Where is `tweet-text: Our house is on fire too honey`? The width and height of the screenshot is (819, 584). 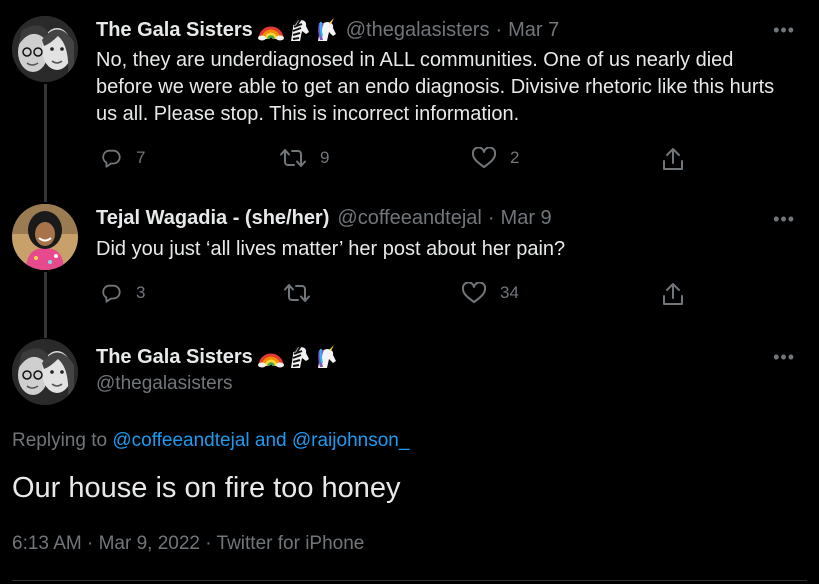 tweet-text: Our house is on fire too honey is located at coordinates (206, 488).